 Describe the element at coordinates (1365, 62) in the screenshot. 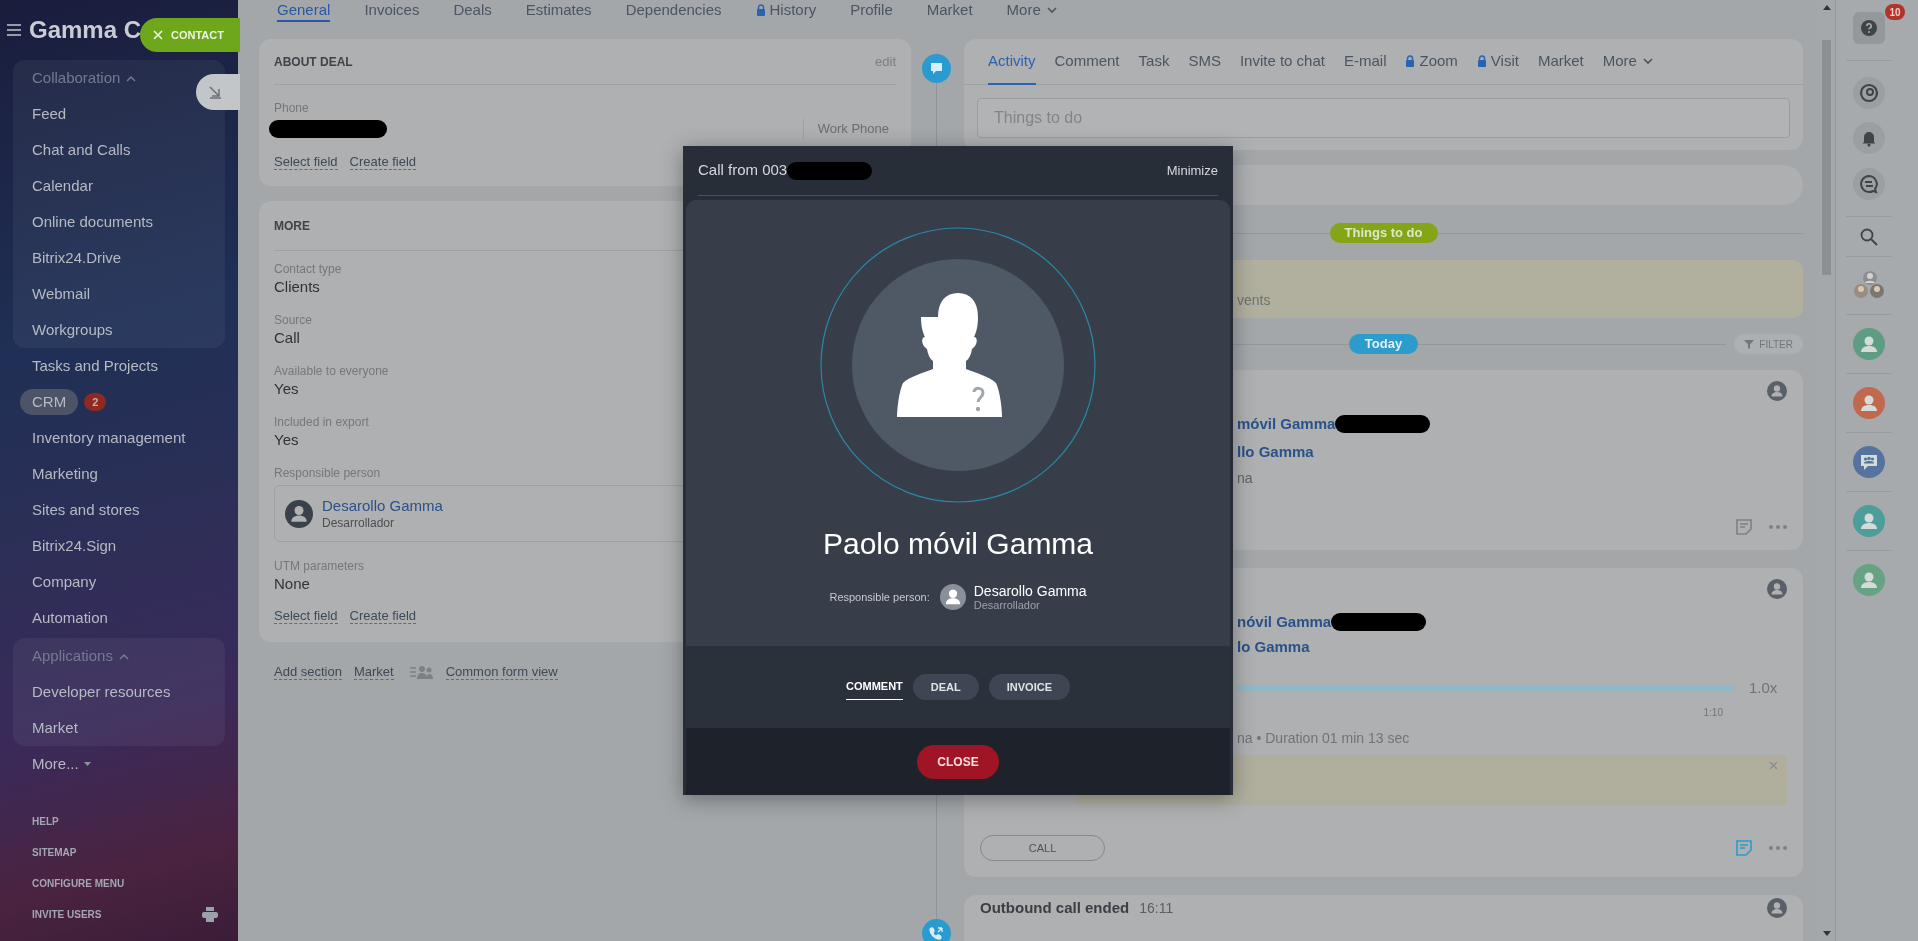

I see `tab: E-mail` at that location.